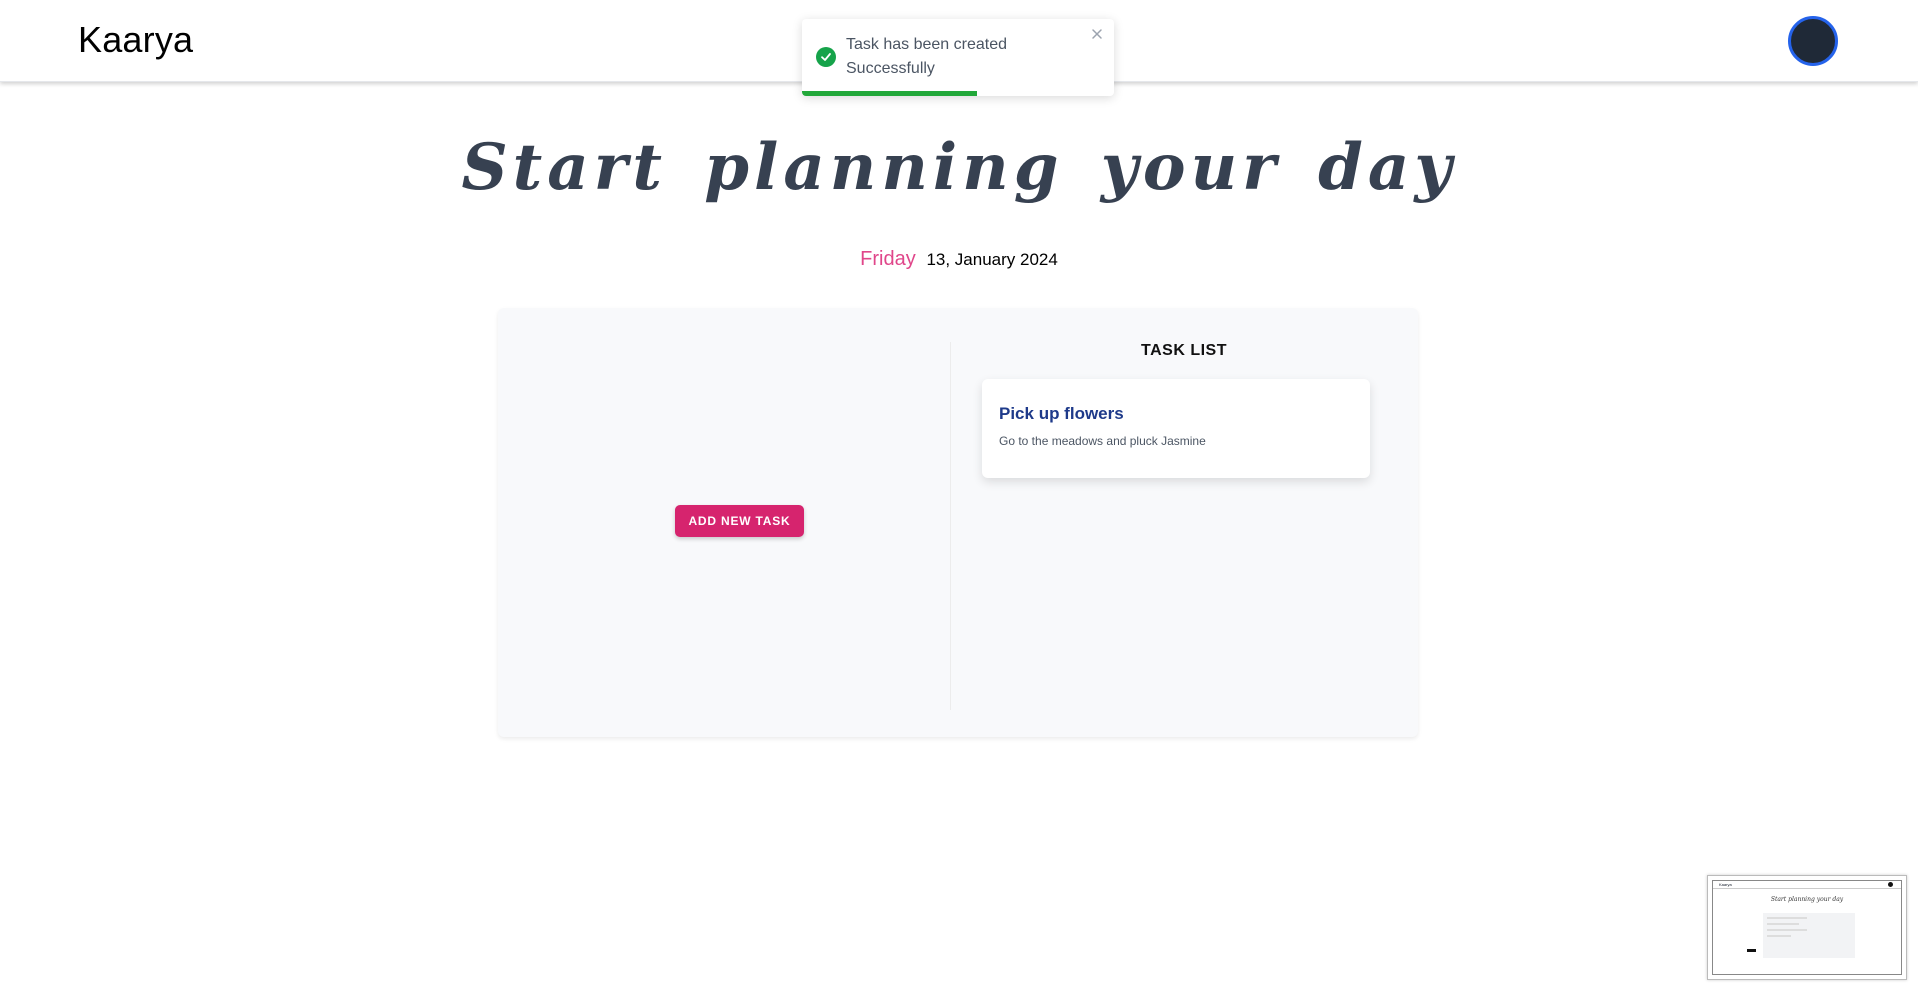 This screenshot has height=988, width=1918. I want to click on task-title: Pick up flowers, so click(1061, 413).